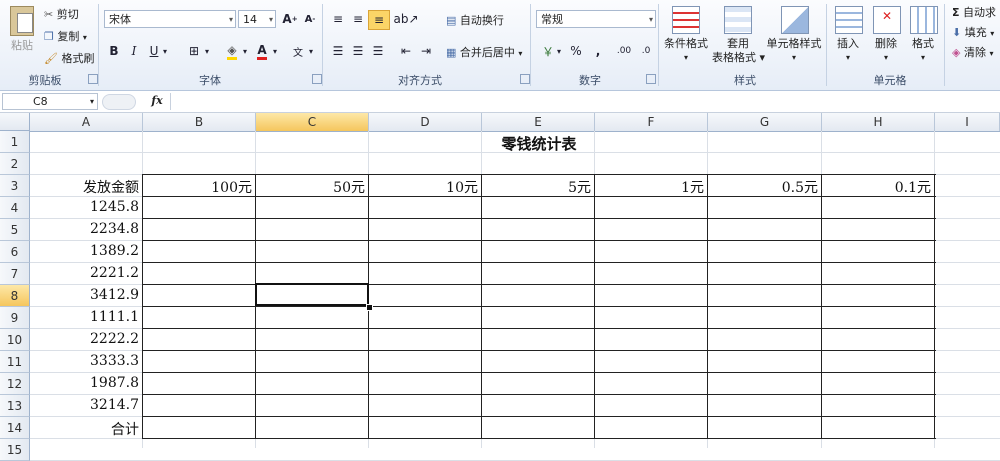 The image size is (1000, 461). Describe the element at coordinates (584, 101) in the screenshot. I see `formula-input` at that location.